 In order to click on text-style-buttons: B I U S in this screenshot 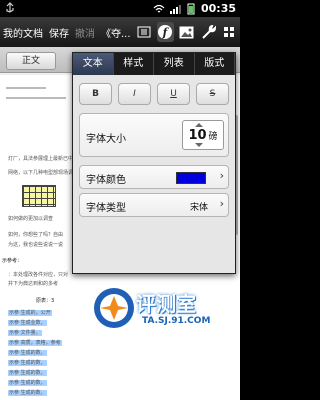, I will do `click(154, 94)`.